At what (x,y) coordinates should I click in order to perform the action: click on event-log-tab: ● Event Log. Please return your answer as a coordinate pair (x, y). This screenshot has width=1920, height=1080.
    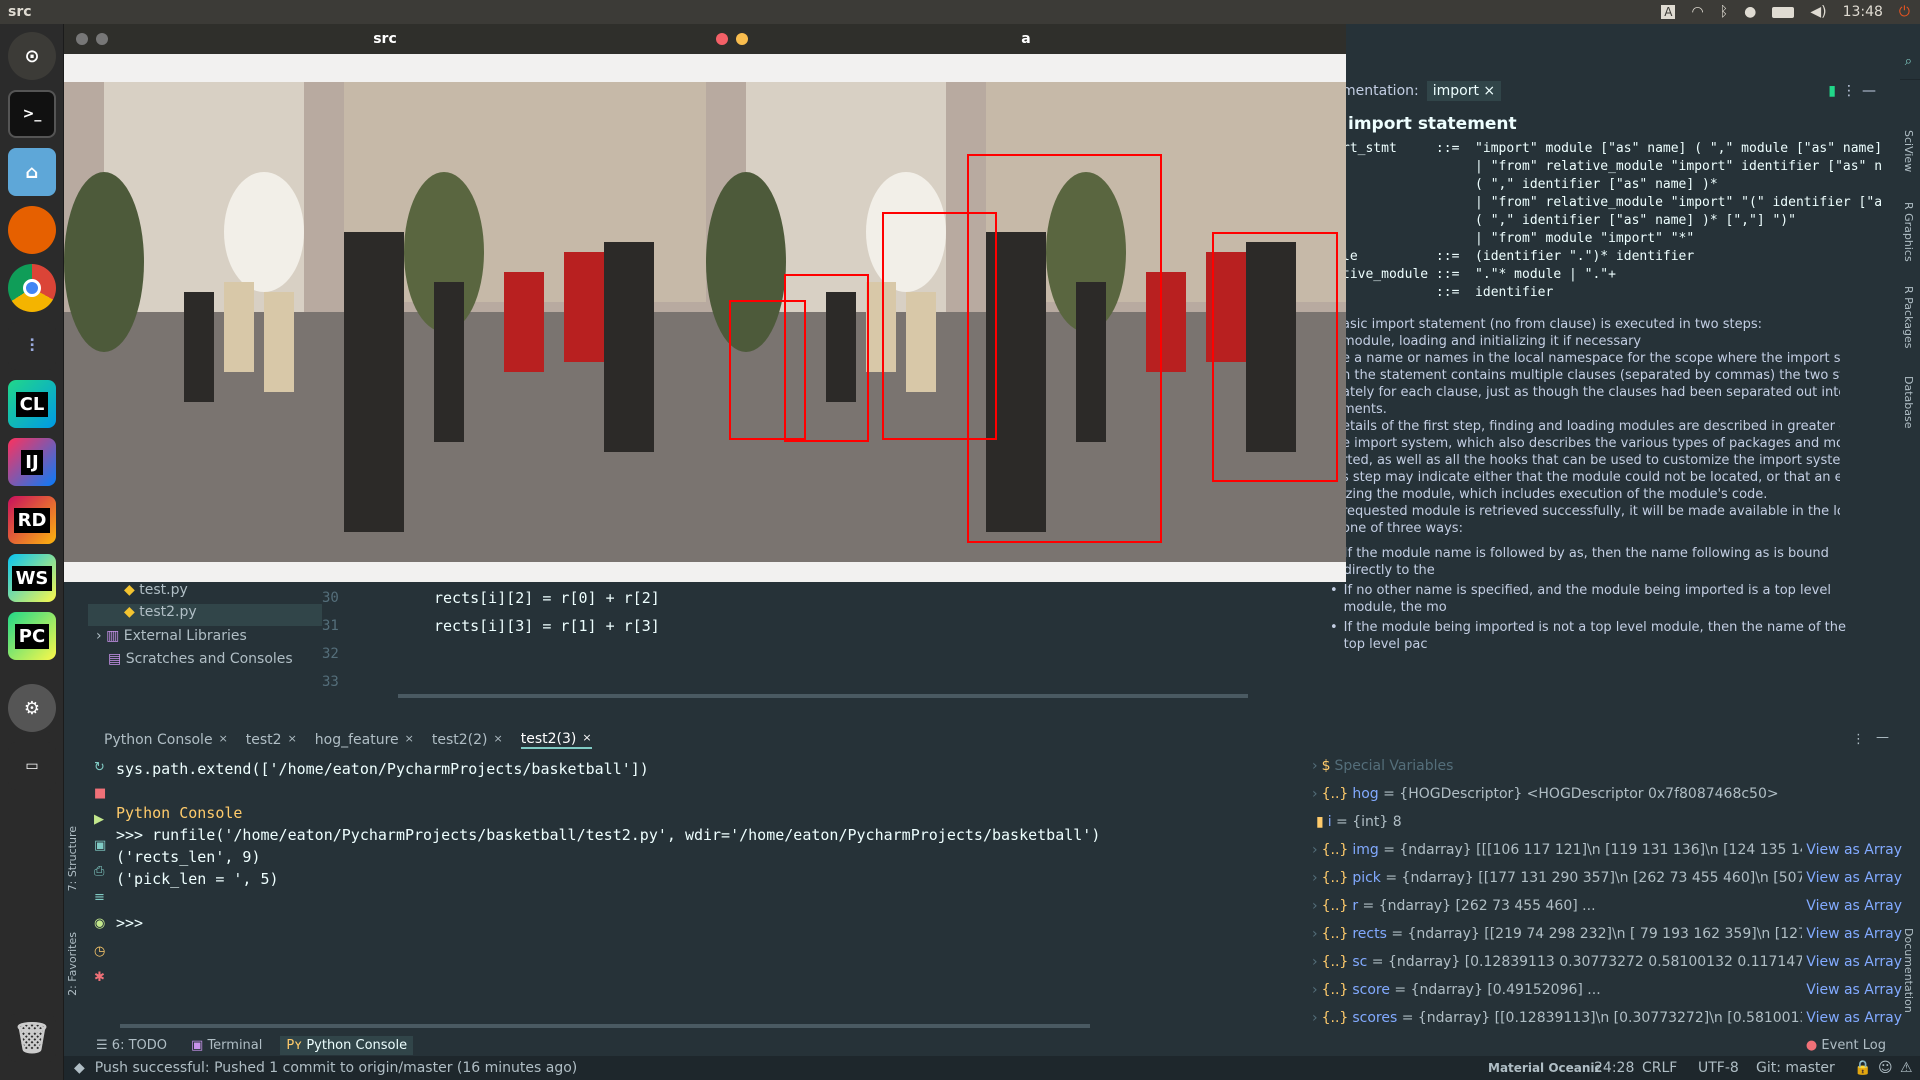
    Looking at the image, I should click on (1846, 1045).